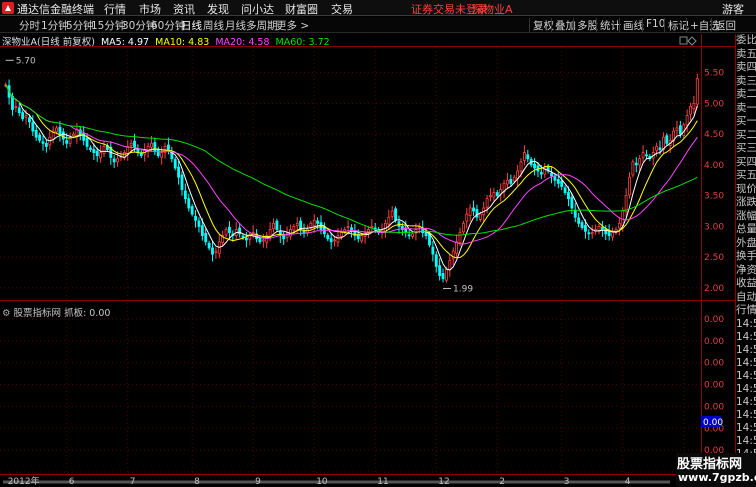 Image resolution: width=756 pixels, height=487 pixels. Describe the element at coordinates (24, 481) in the screenshot. I see `x-tick-label: 2012年` at that location.